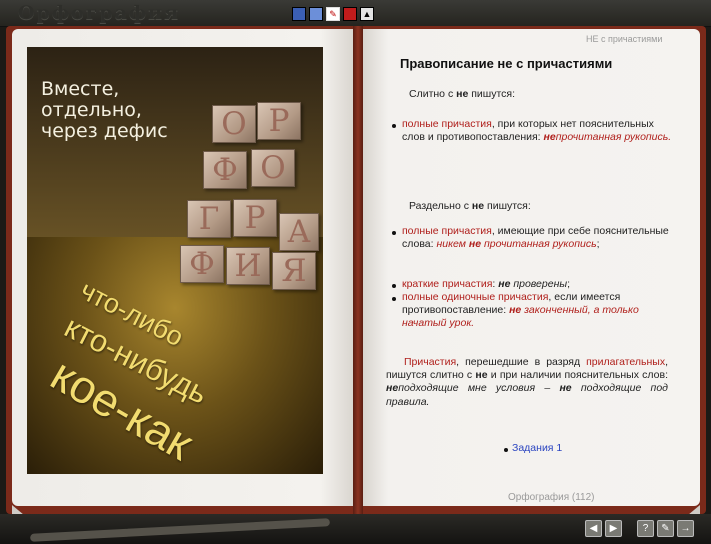 The width and height of the screenshot is (711, 544). I want to click on book-spine, so click(358, 270).